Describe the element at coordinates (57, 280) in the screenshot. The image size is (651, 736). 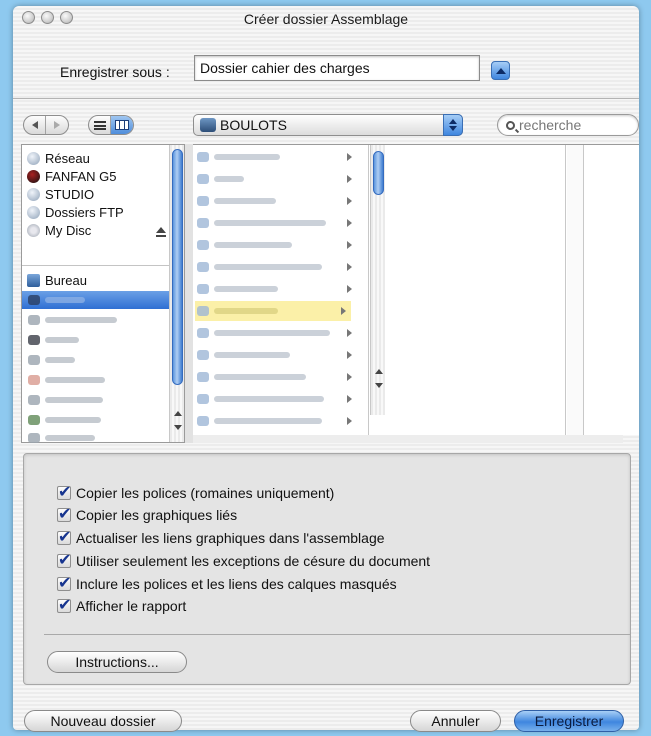
I see `sidebar-item-bureau: Bureau` at that location.